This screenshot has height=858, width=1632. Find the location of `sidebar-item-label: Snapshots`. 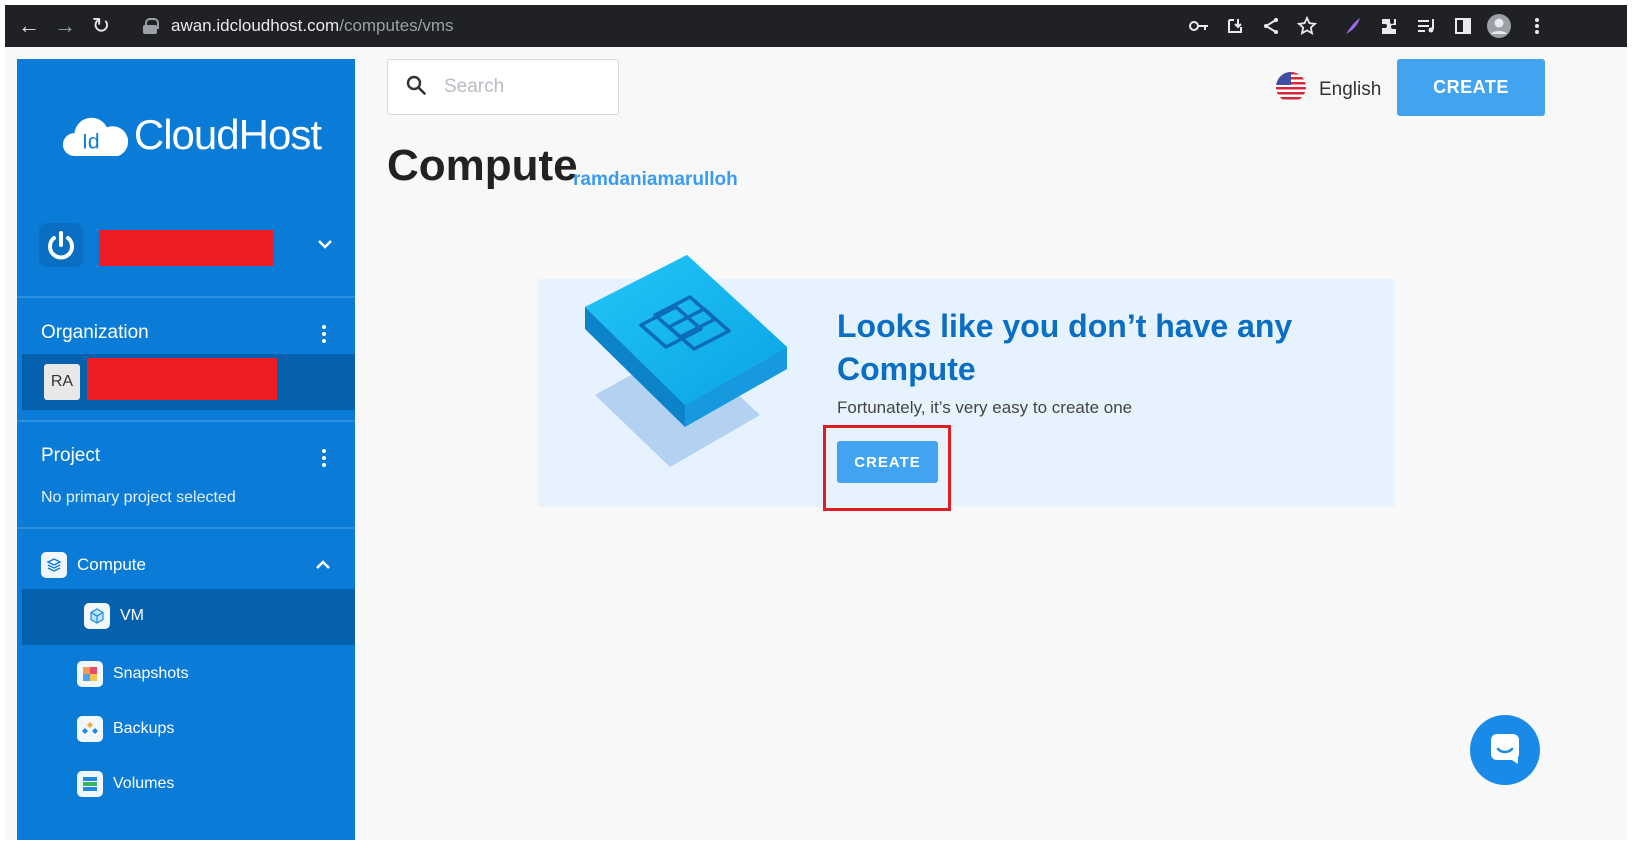

sidebar-item-label: Snapshots is located at coordinates (151, 673).